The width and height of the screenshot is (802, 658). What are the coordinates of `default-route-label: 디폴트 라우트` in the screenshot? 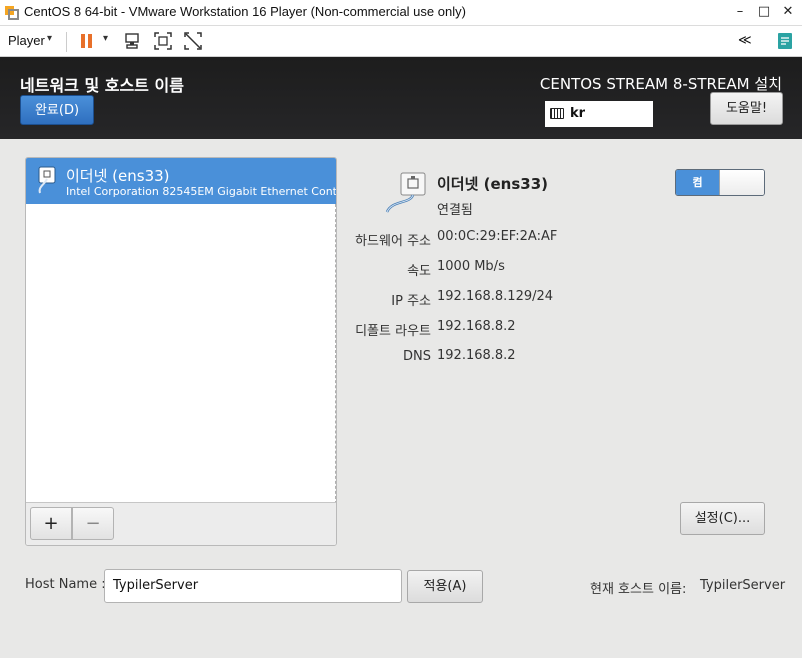 It's located at (393, 331).